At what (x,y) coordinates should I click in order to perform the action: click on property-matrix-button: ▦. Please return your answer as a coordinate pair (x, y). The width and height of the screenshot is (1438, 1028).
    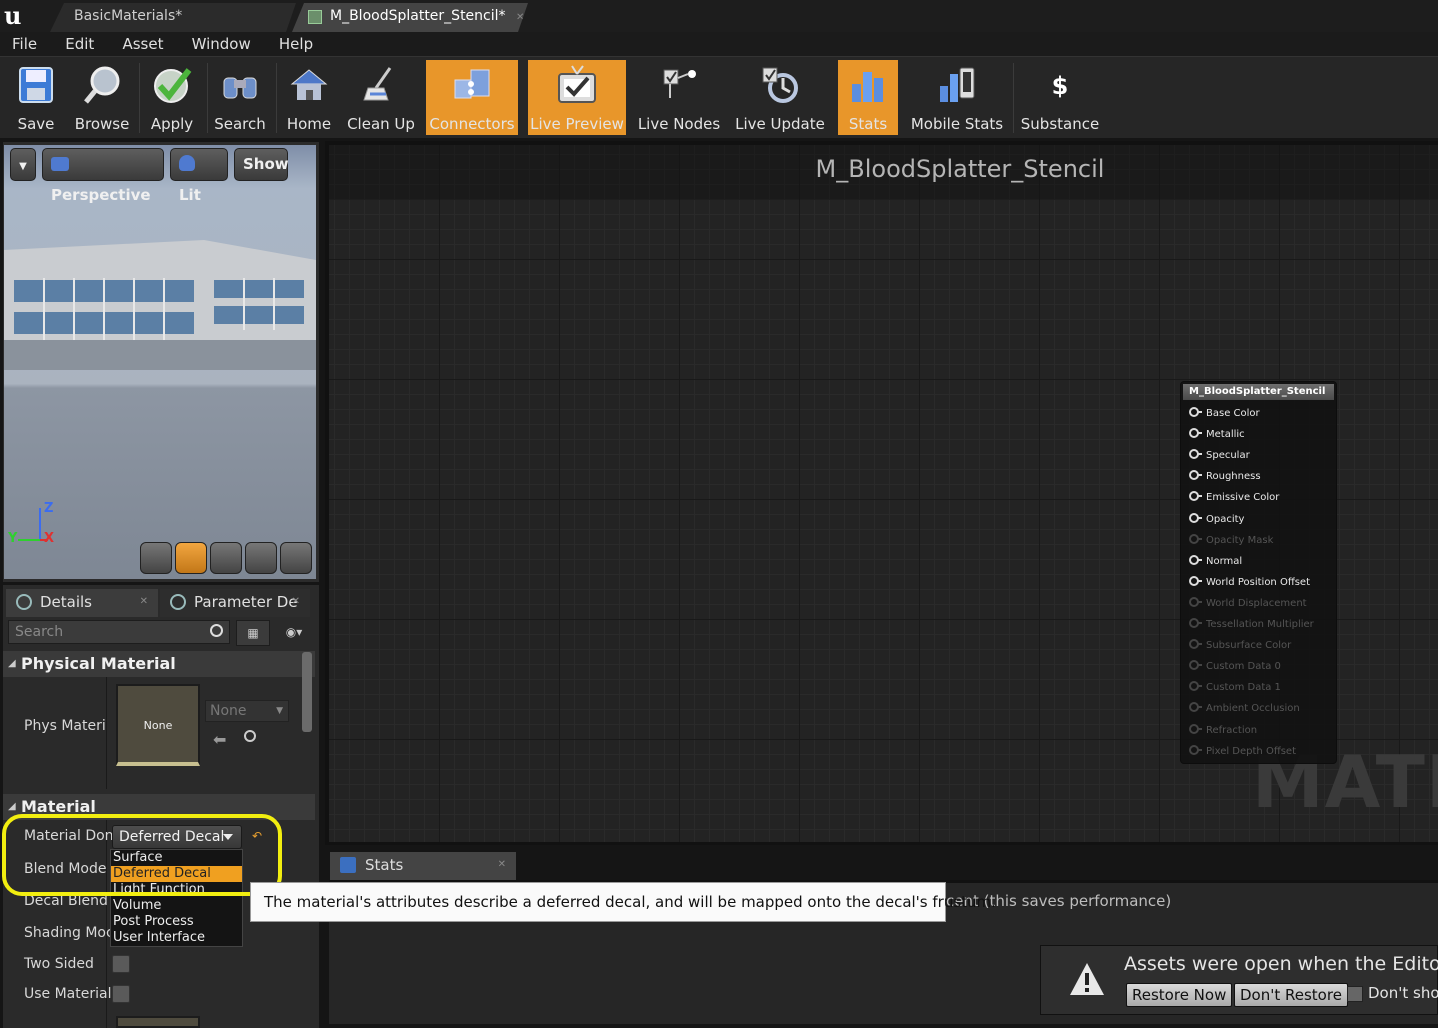
    Looking at the image, I should click on (253, 633).